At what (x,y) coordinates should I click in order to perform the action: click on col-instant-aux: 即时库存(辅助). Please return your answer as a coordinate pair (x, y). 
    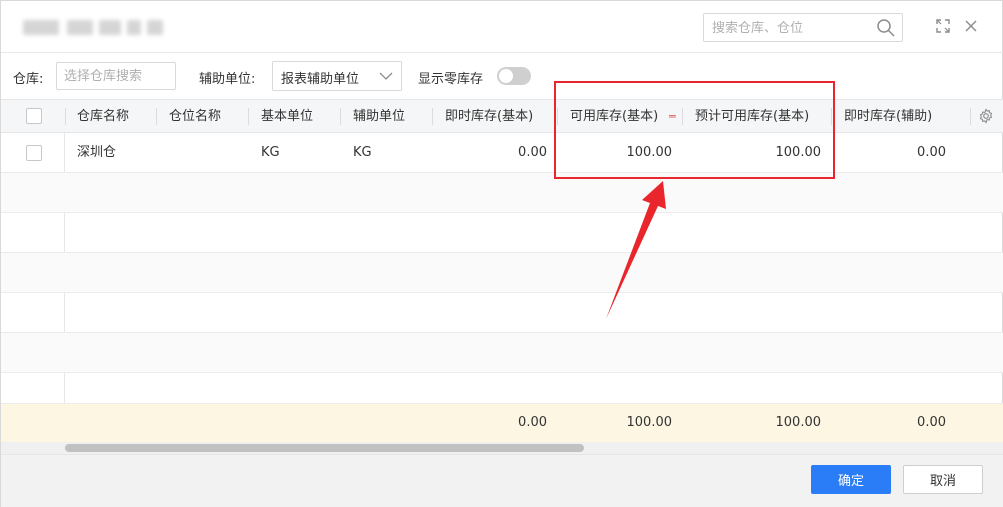
    Looking at the image, I should click on (888, 116).